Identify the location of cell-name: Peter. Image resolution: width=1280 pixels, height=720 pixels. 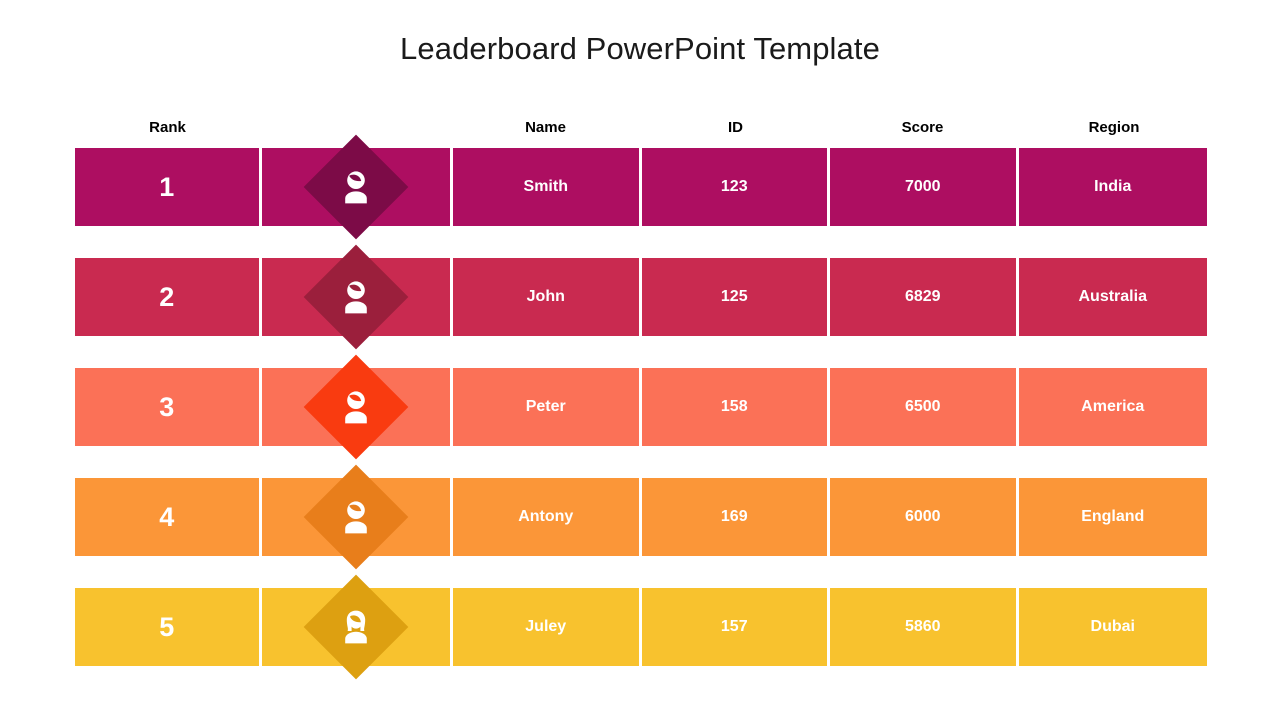
(546, 407).